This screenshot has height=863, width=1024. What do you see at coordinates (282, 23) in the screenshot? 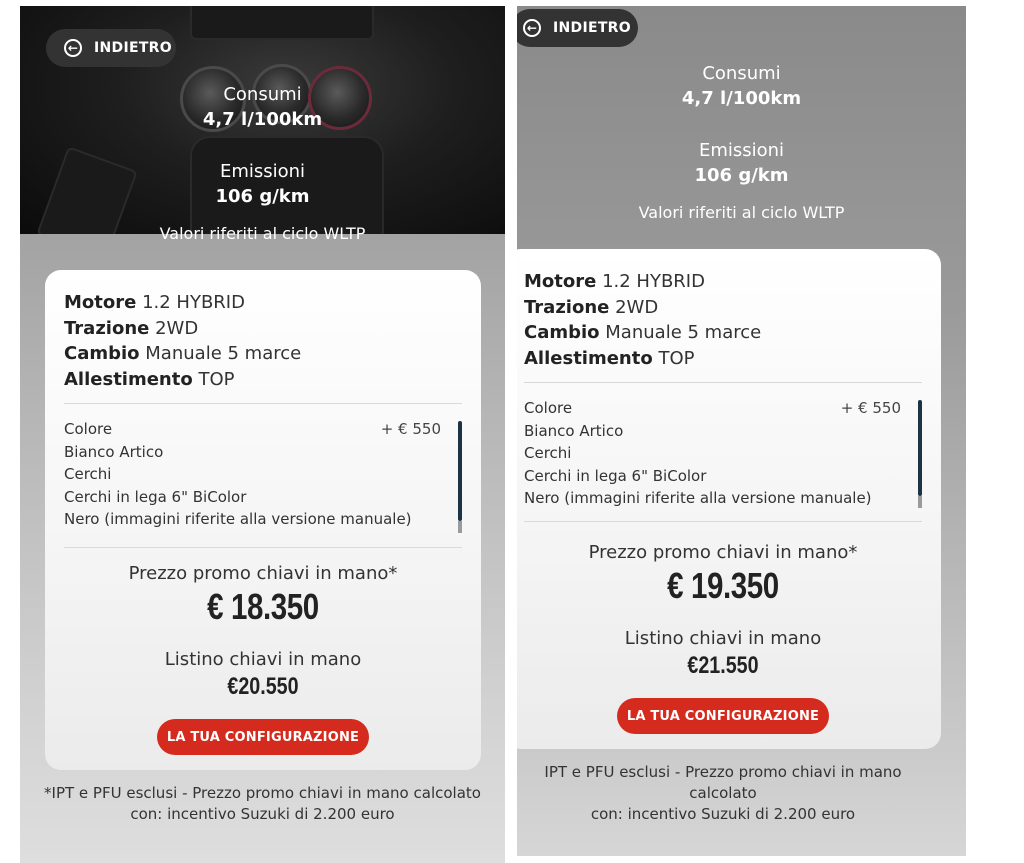
I see `dashboard-vent` at bounding box center [282, 23].